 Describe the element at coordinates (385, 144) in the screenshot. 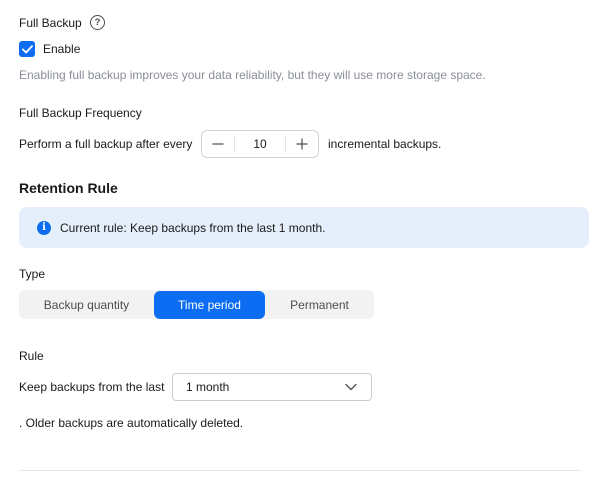

I see `frequency-suffix: incremental backups.` at that location.